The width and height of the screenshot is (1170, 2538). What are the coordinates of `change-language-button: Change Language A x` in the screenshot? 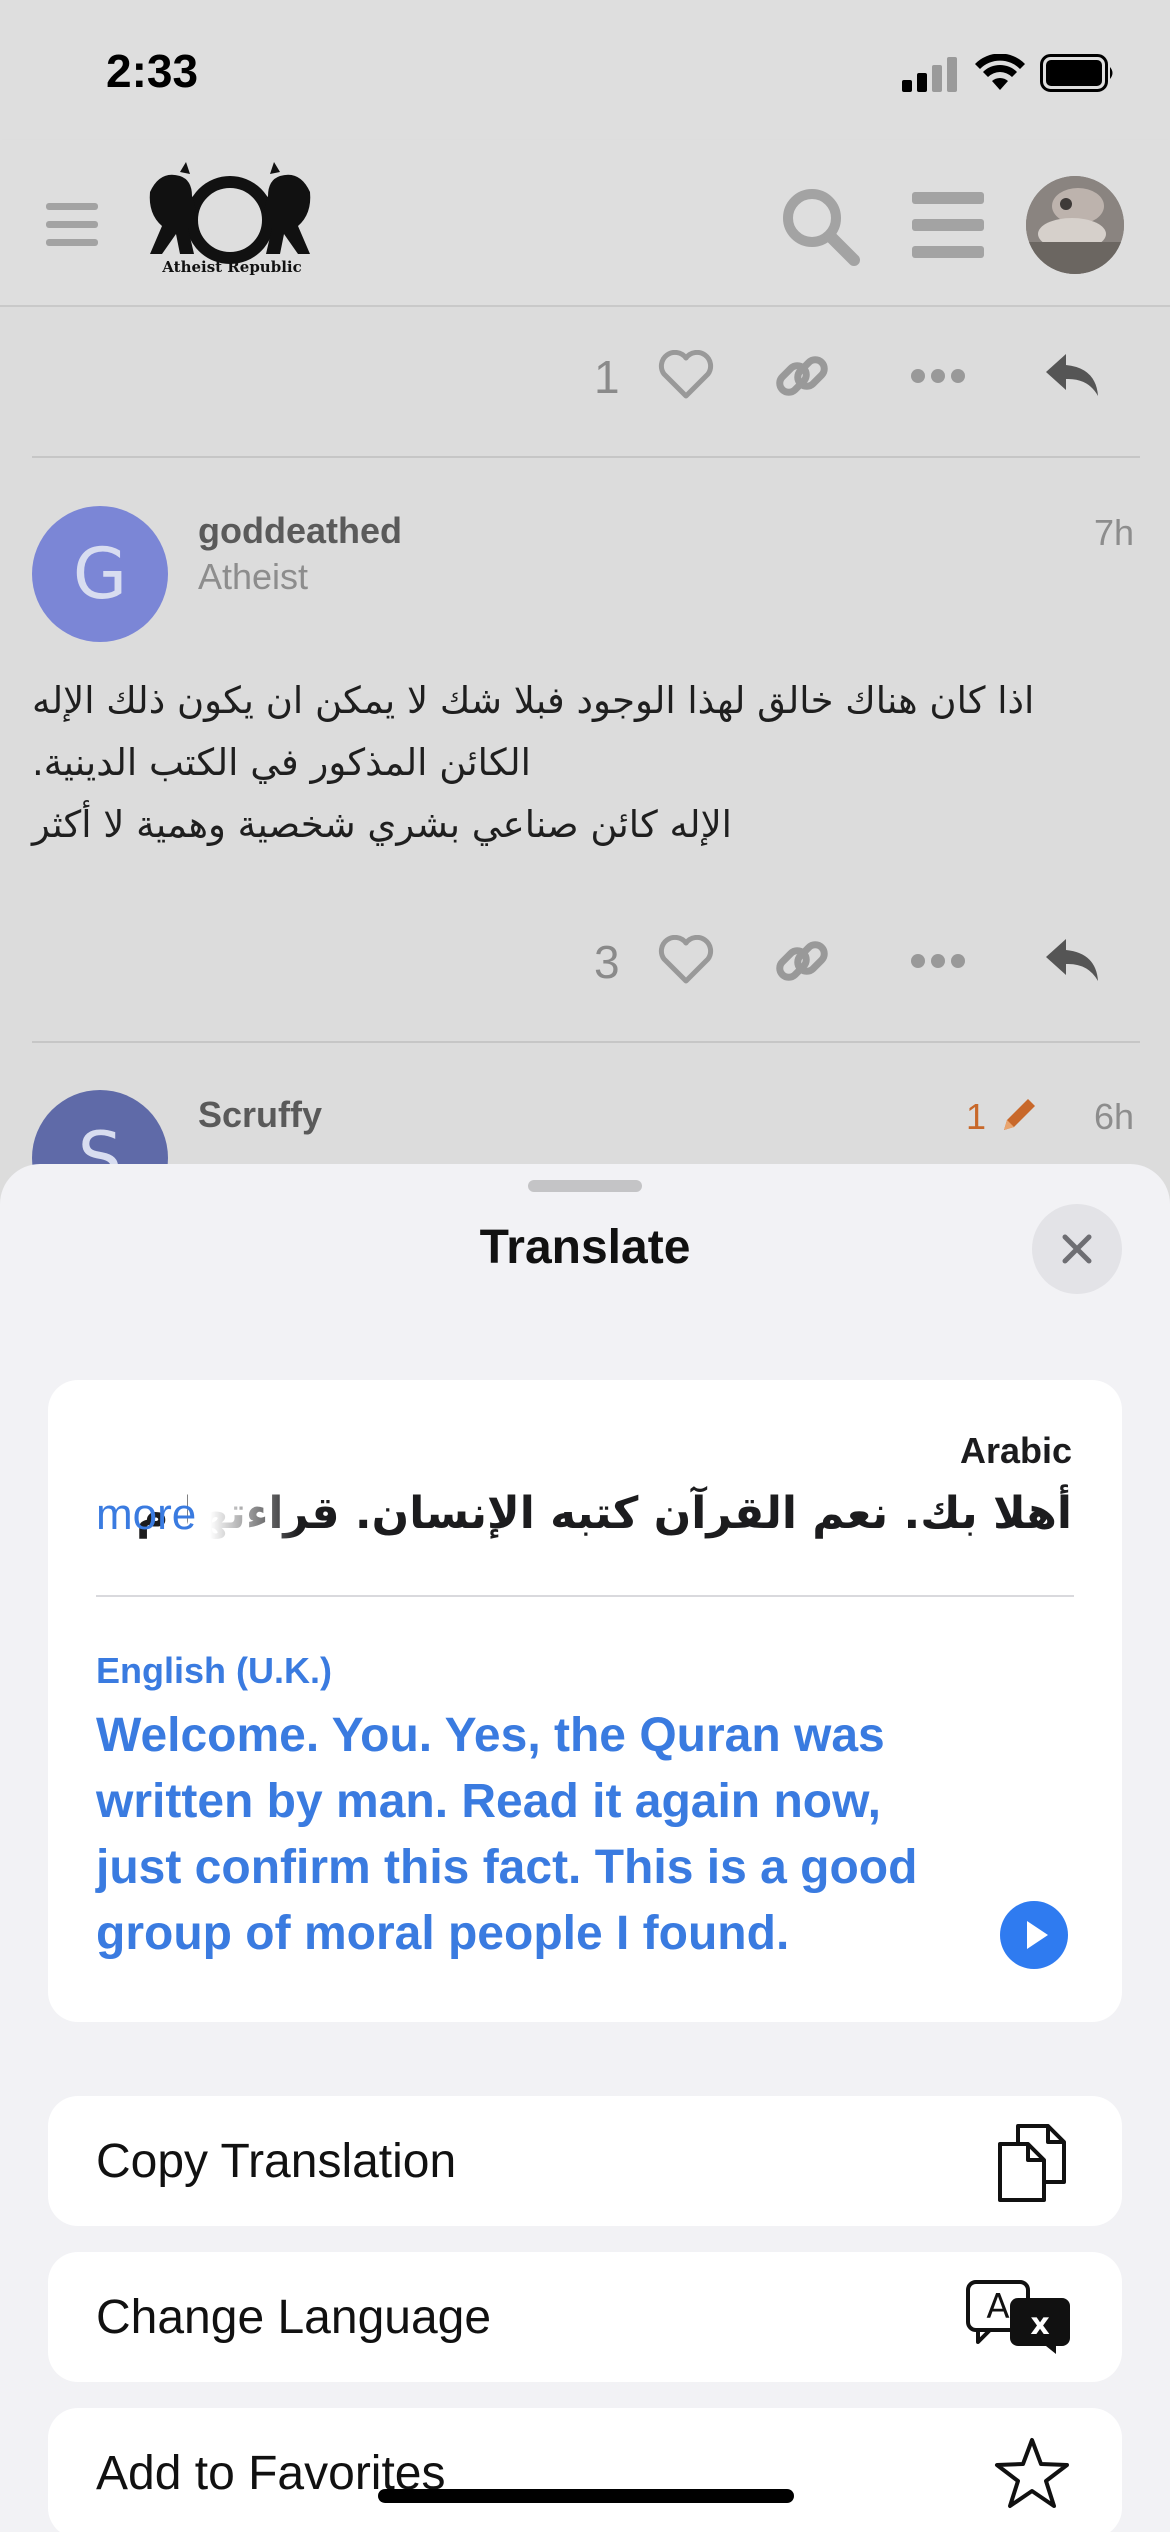 It's located at (585, 2317).